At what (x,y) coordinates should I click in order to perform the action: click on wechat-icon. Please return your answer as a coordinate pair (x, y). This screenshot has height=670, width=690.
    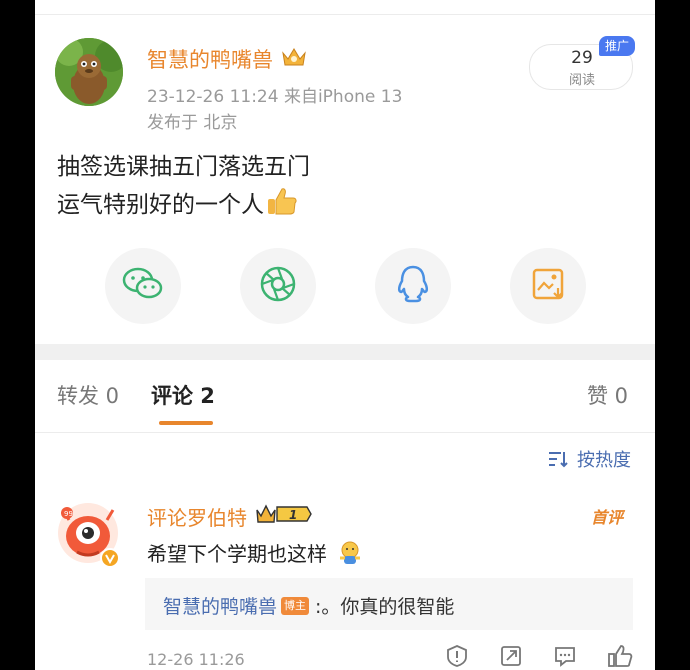
    Looking at the image, I should click on (143, 286).